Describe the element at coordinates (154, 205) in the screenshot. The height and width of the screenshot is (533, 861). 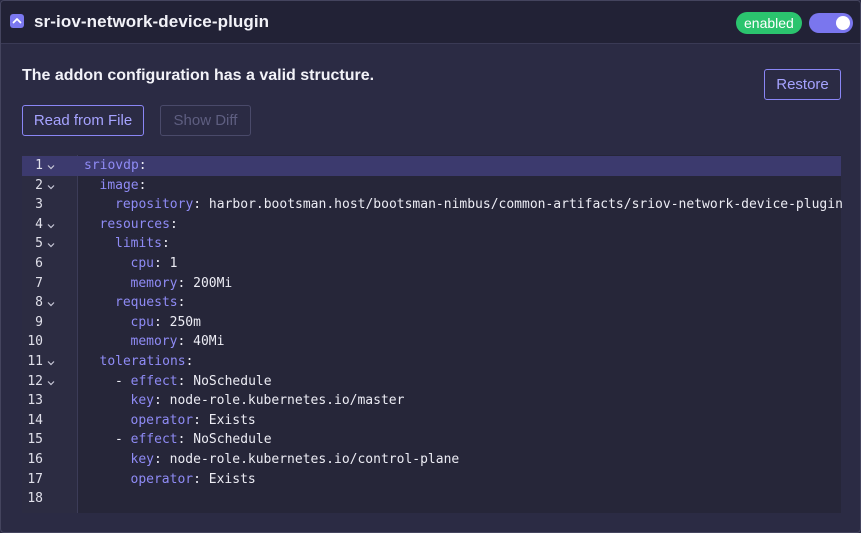
I see `yaml-key: repository` at that location.